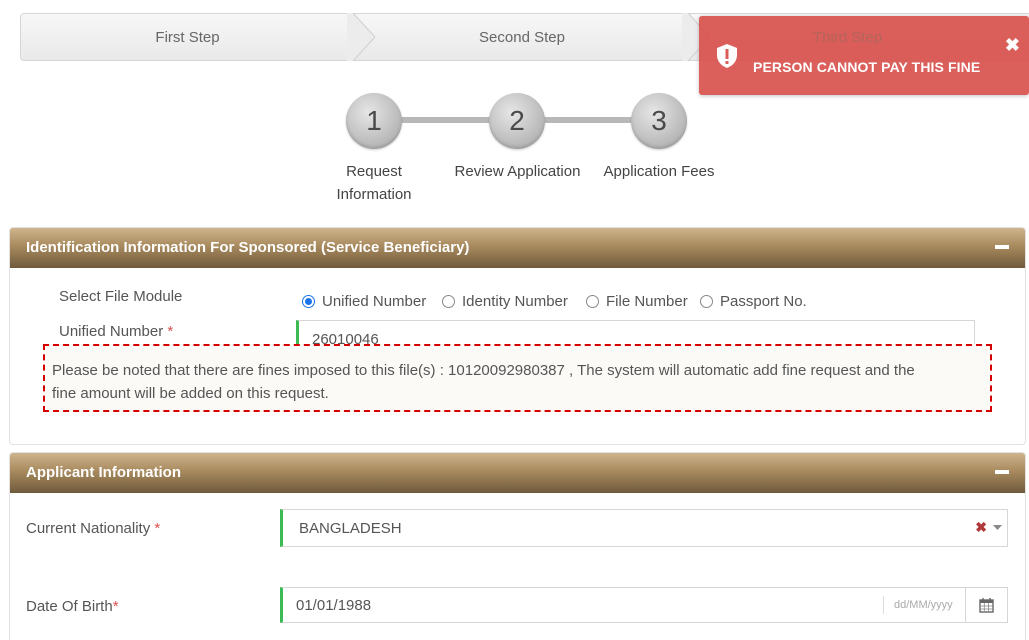  I want to click on wizard-step-label: First Step, so click(187, 37).